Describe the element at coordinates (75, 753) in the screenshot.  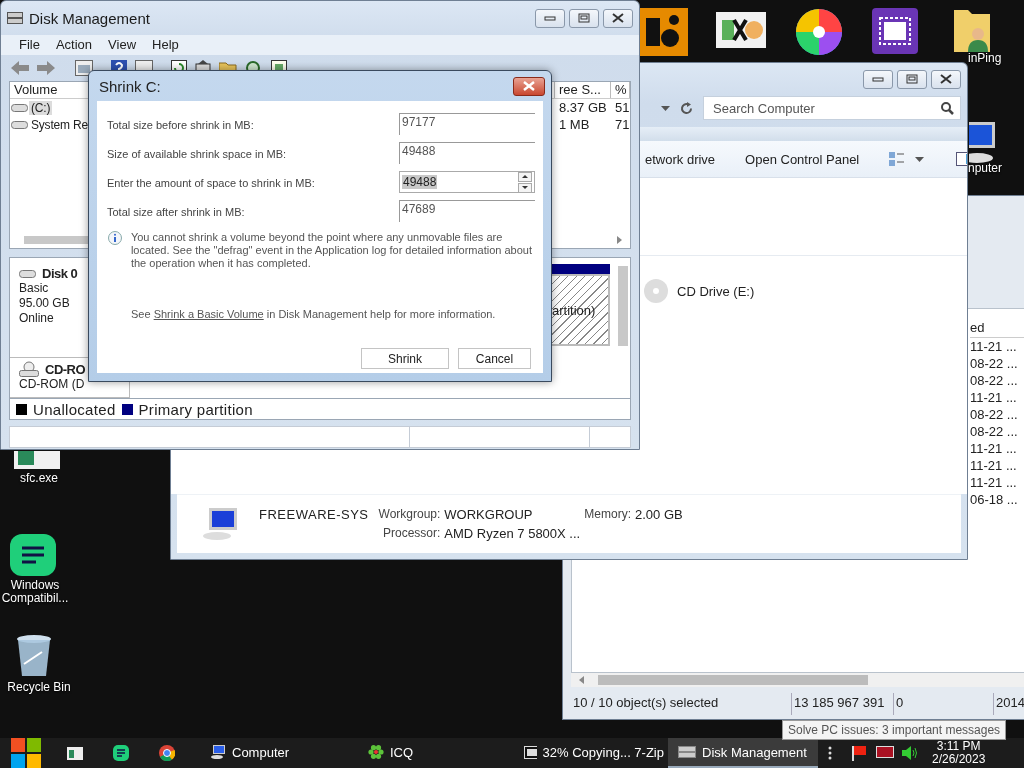
I see `window-icon` at that location.